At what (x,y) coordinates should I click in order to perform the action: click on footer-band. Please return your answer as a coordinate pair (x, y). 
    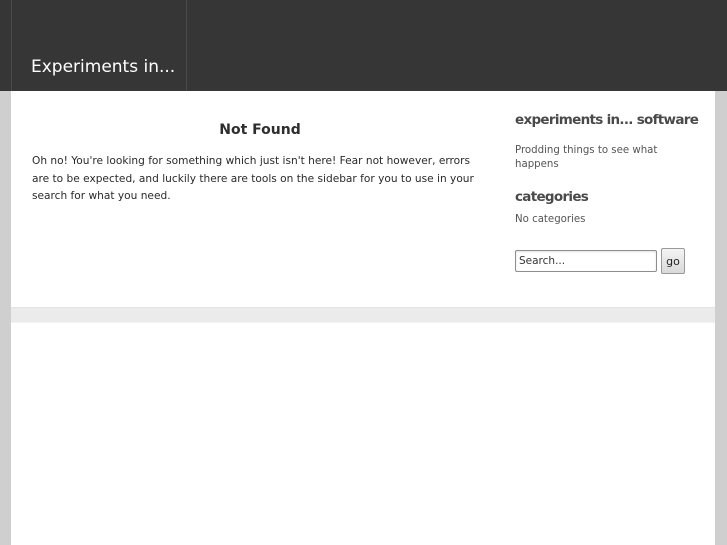
    Looking at the image, I should click on (363, 315).